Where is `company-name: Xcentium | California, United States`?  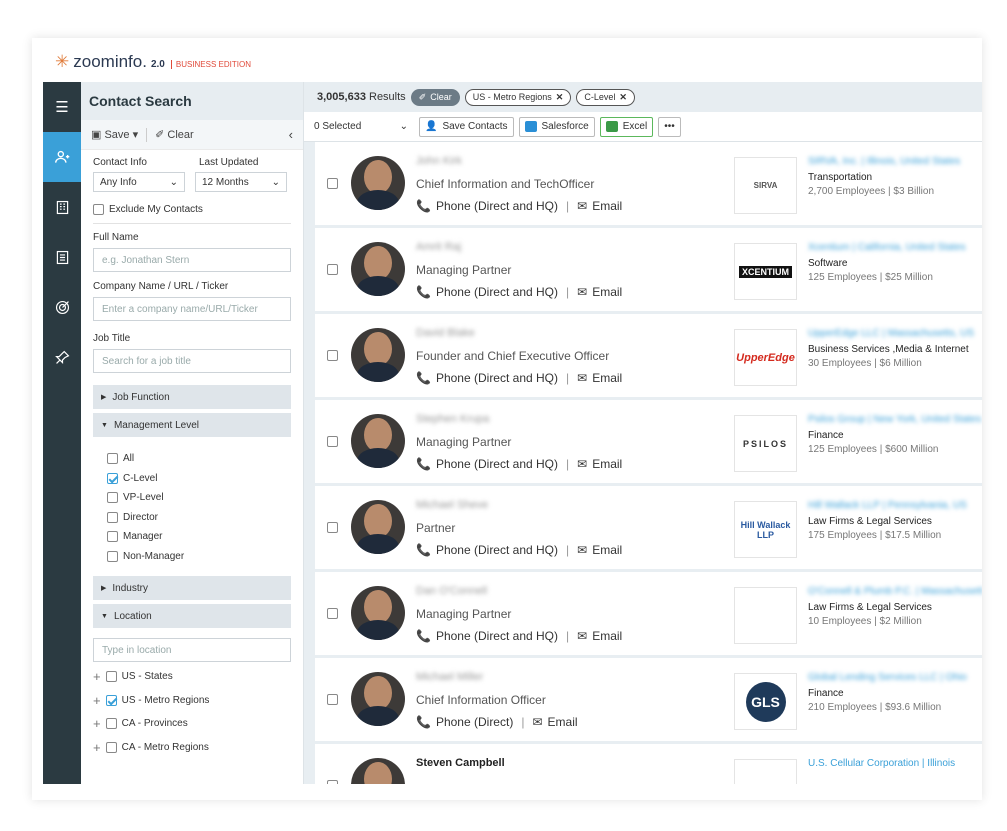
company-name: Xcentium | California, United States is located at coordinates (895, 247).